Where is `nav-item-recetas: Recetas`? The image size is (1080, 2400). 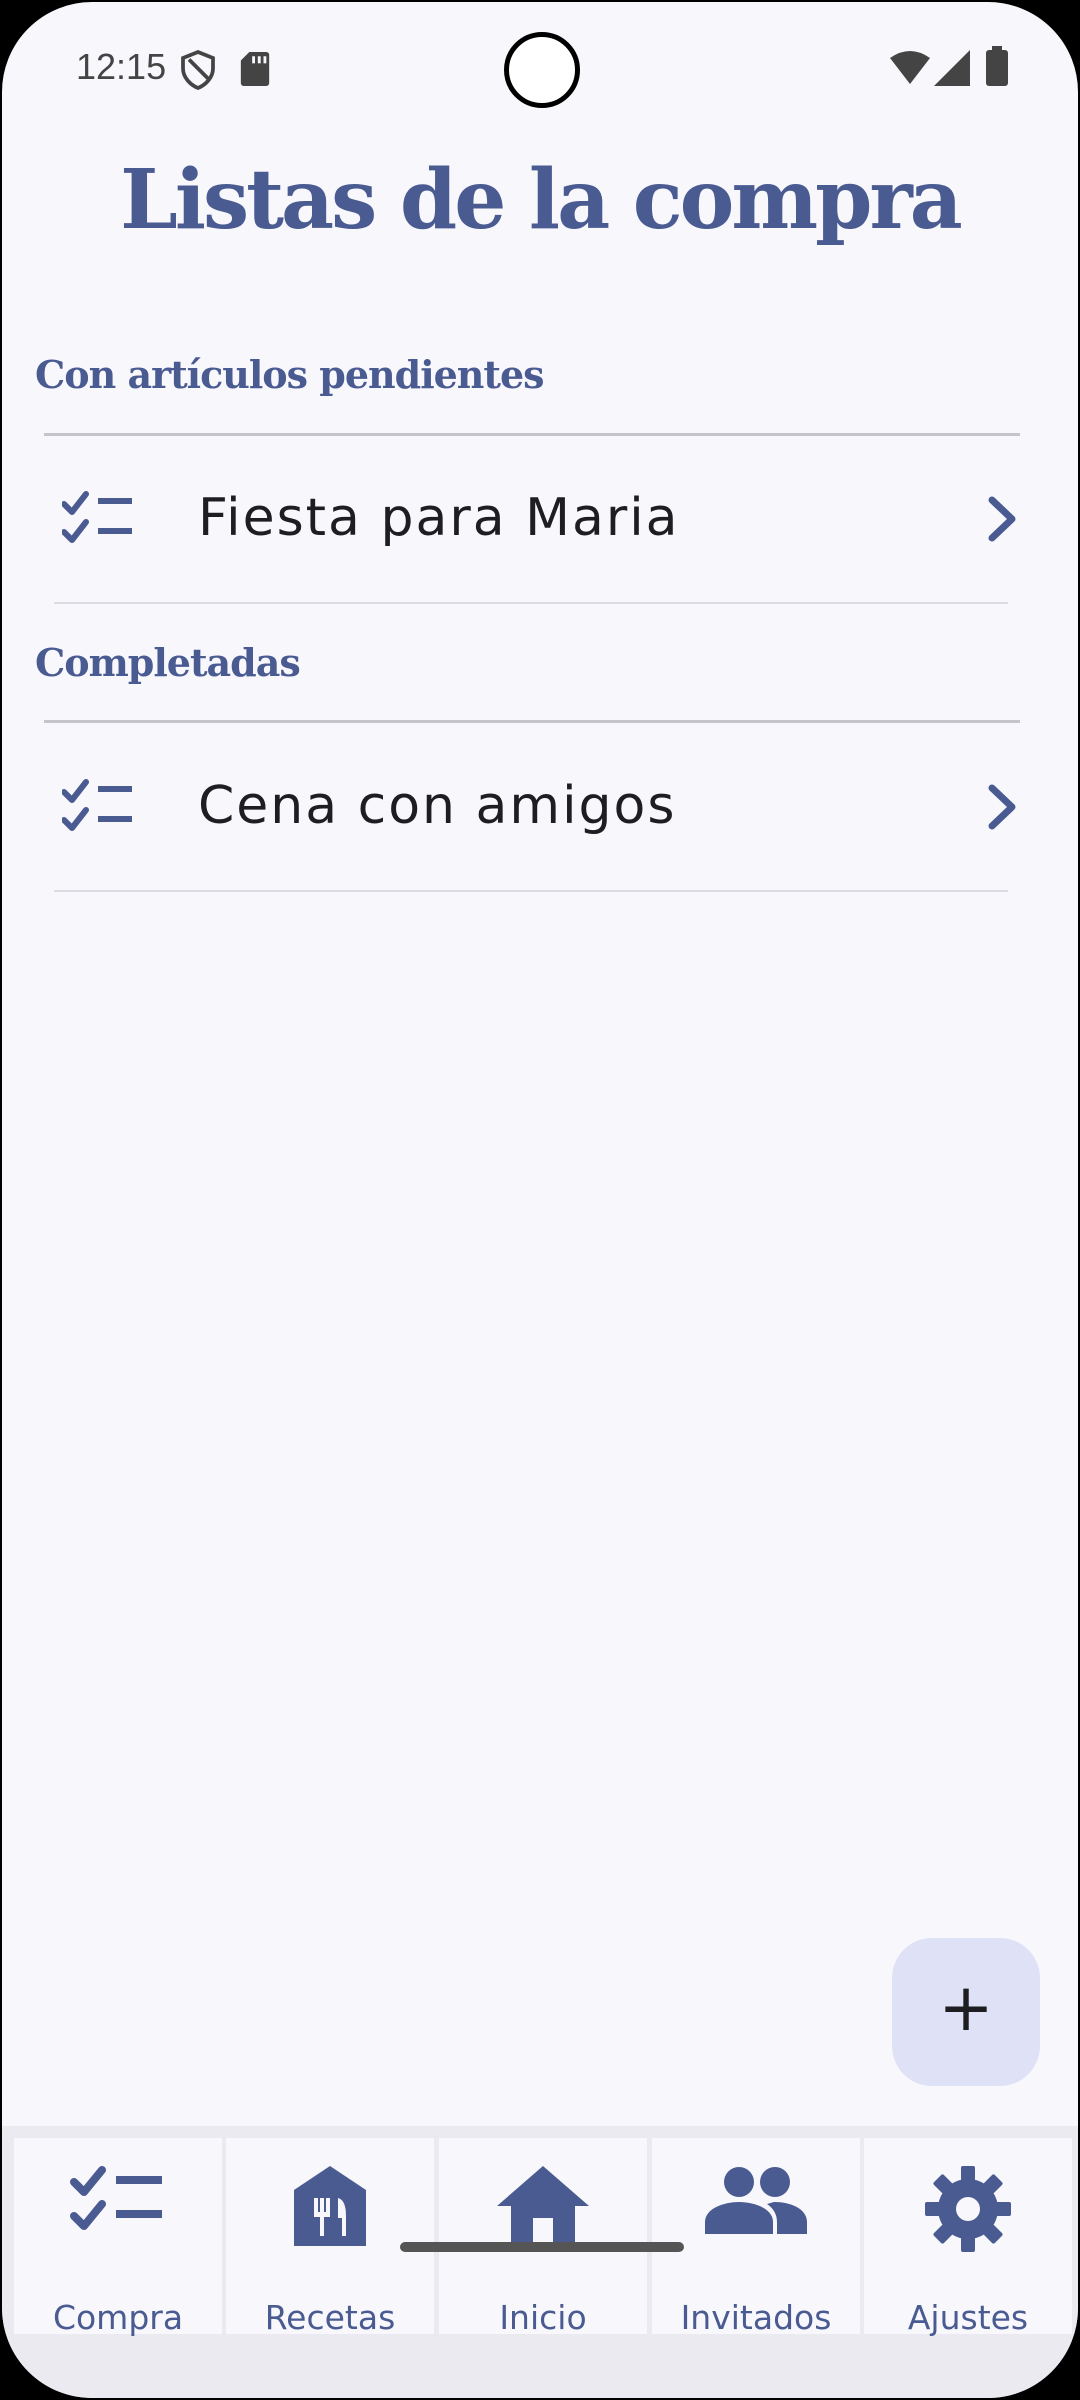
nav-item-recetas: Recetas is located at coordinates (330, 2237).